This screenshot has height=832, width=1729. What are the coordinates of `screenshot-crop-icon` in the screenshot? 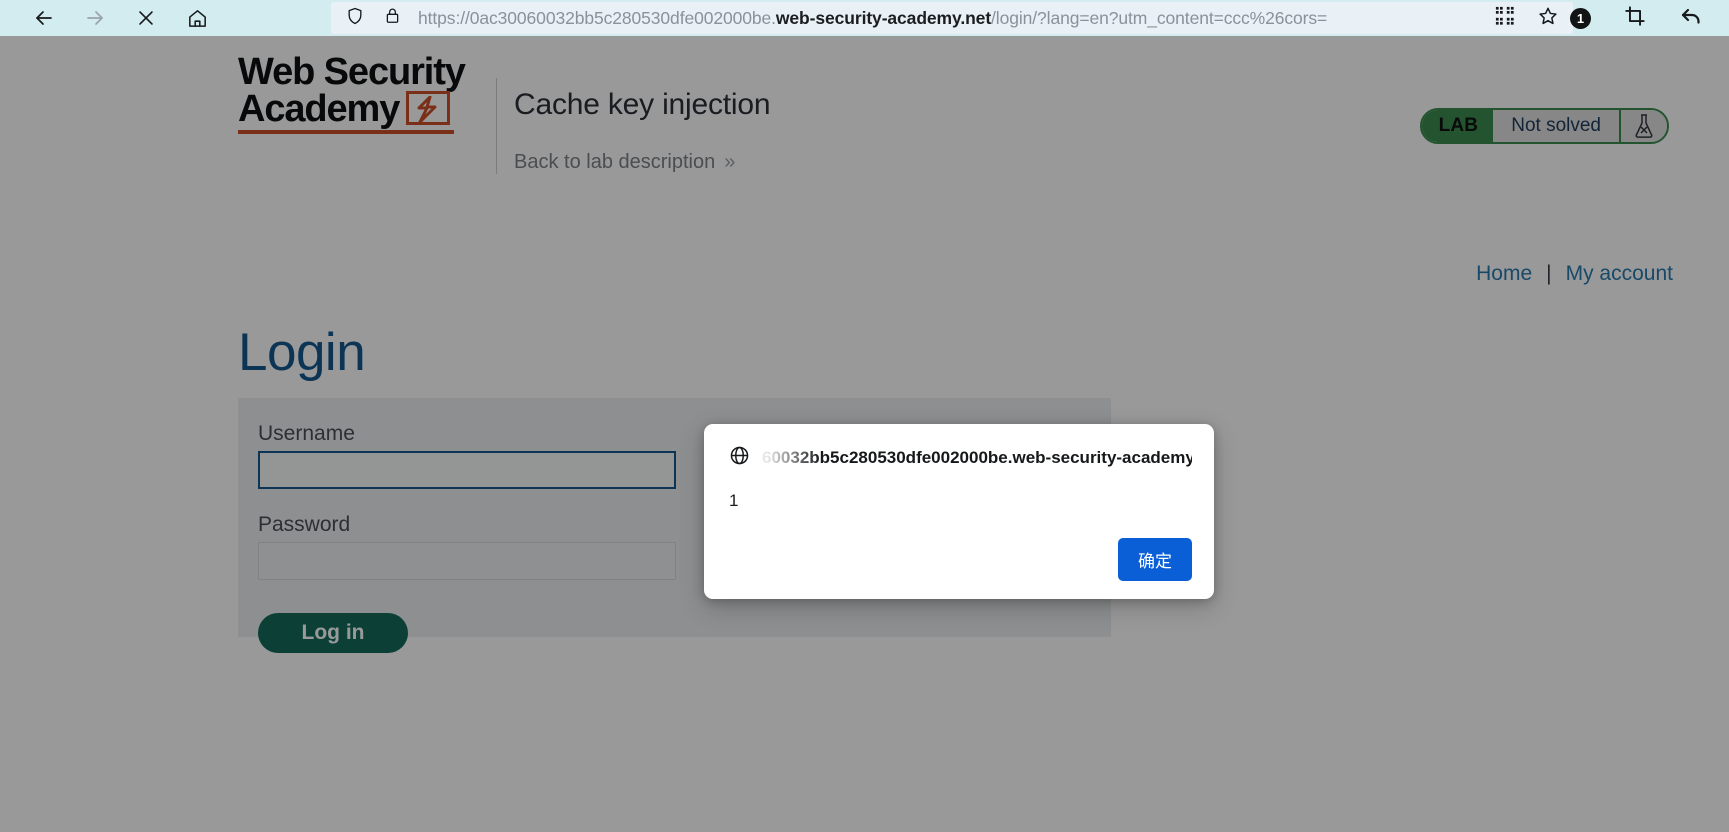 It's located at (1635, 18).